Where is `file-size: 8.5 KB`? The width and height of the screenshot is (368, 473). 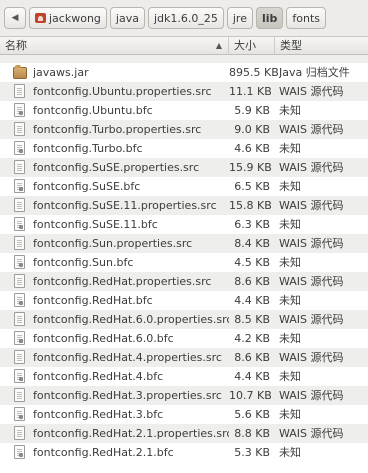
file-size: 8.5 KB is located at coordinates (252, 319).